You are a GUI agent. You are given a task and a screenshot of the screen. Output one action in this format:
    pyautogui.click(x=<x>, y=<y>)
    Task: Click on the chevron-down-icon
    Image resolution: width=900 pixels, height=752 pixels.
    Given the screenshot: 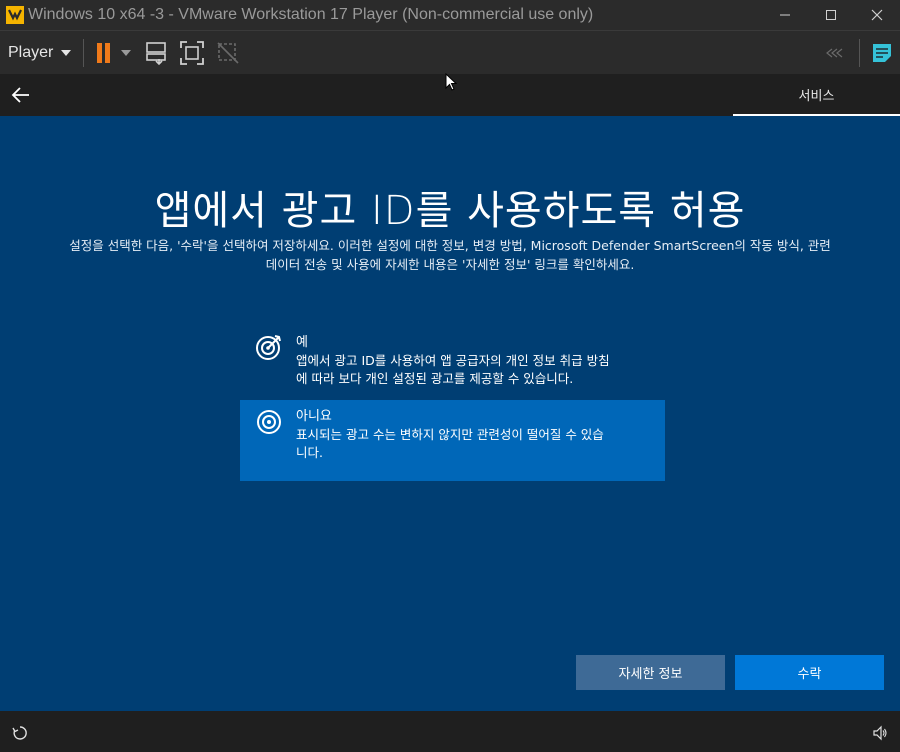 What is the action you would take?
    pyautogui.click(x=66, y=52)
    